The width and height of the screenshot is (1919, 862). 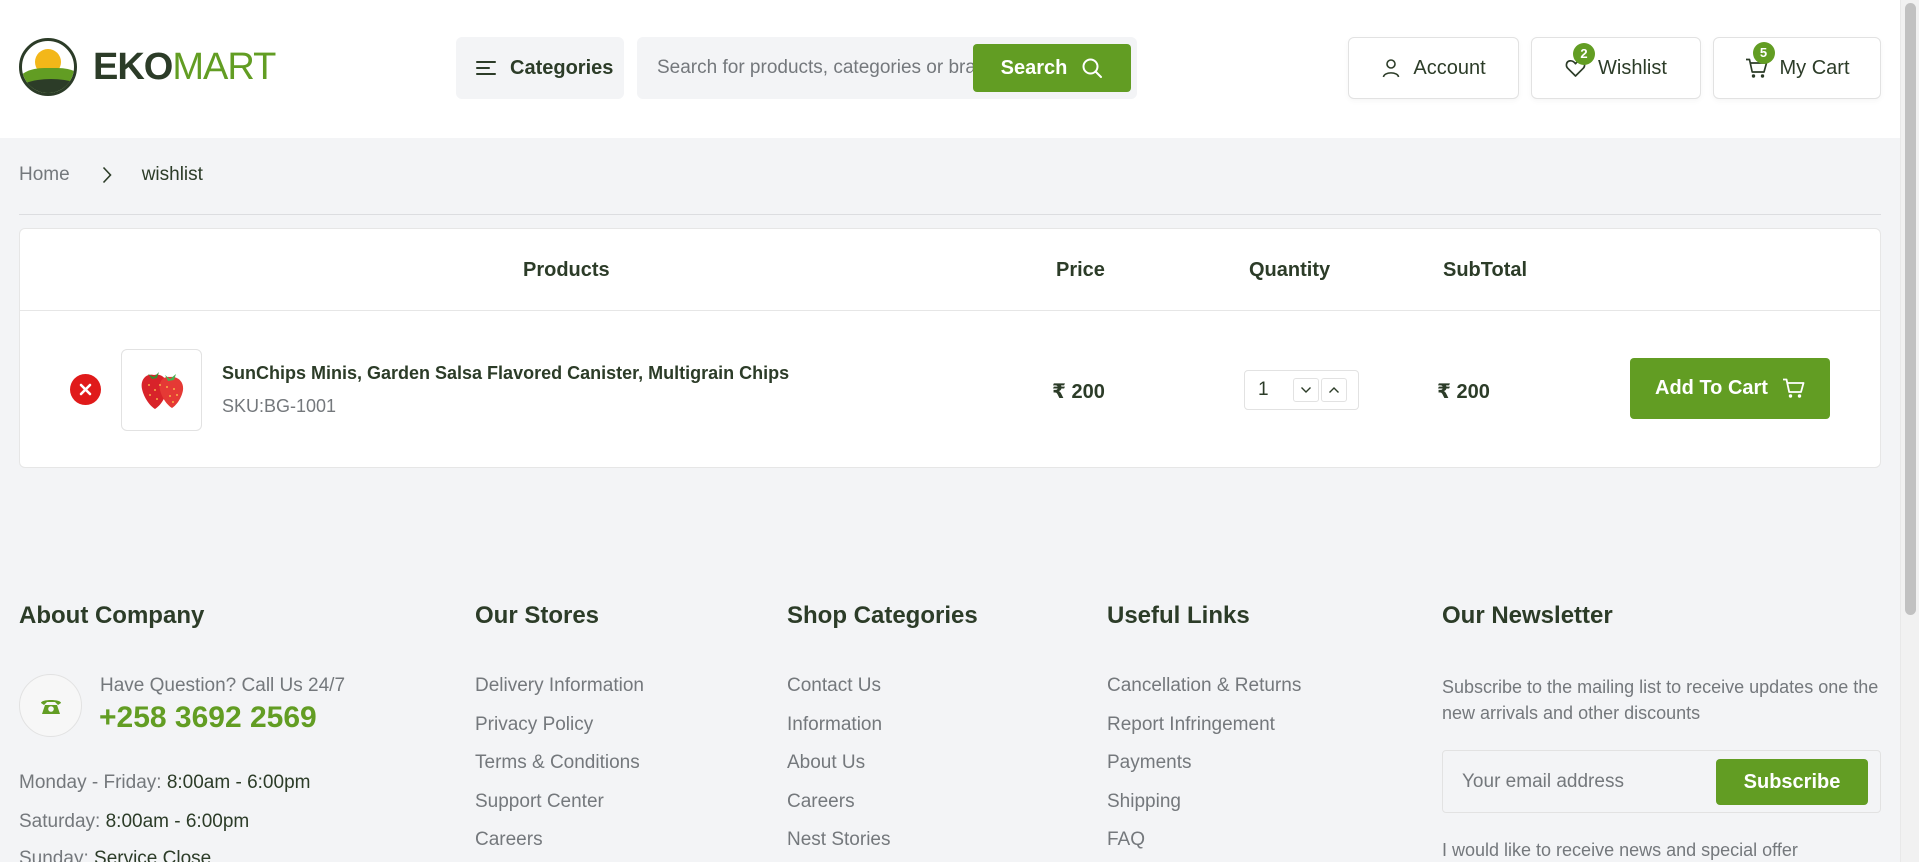 I want to click on heart-icon: 2, so click(x=1580, y=60).